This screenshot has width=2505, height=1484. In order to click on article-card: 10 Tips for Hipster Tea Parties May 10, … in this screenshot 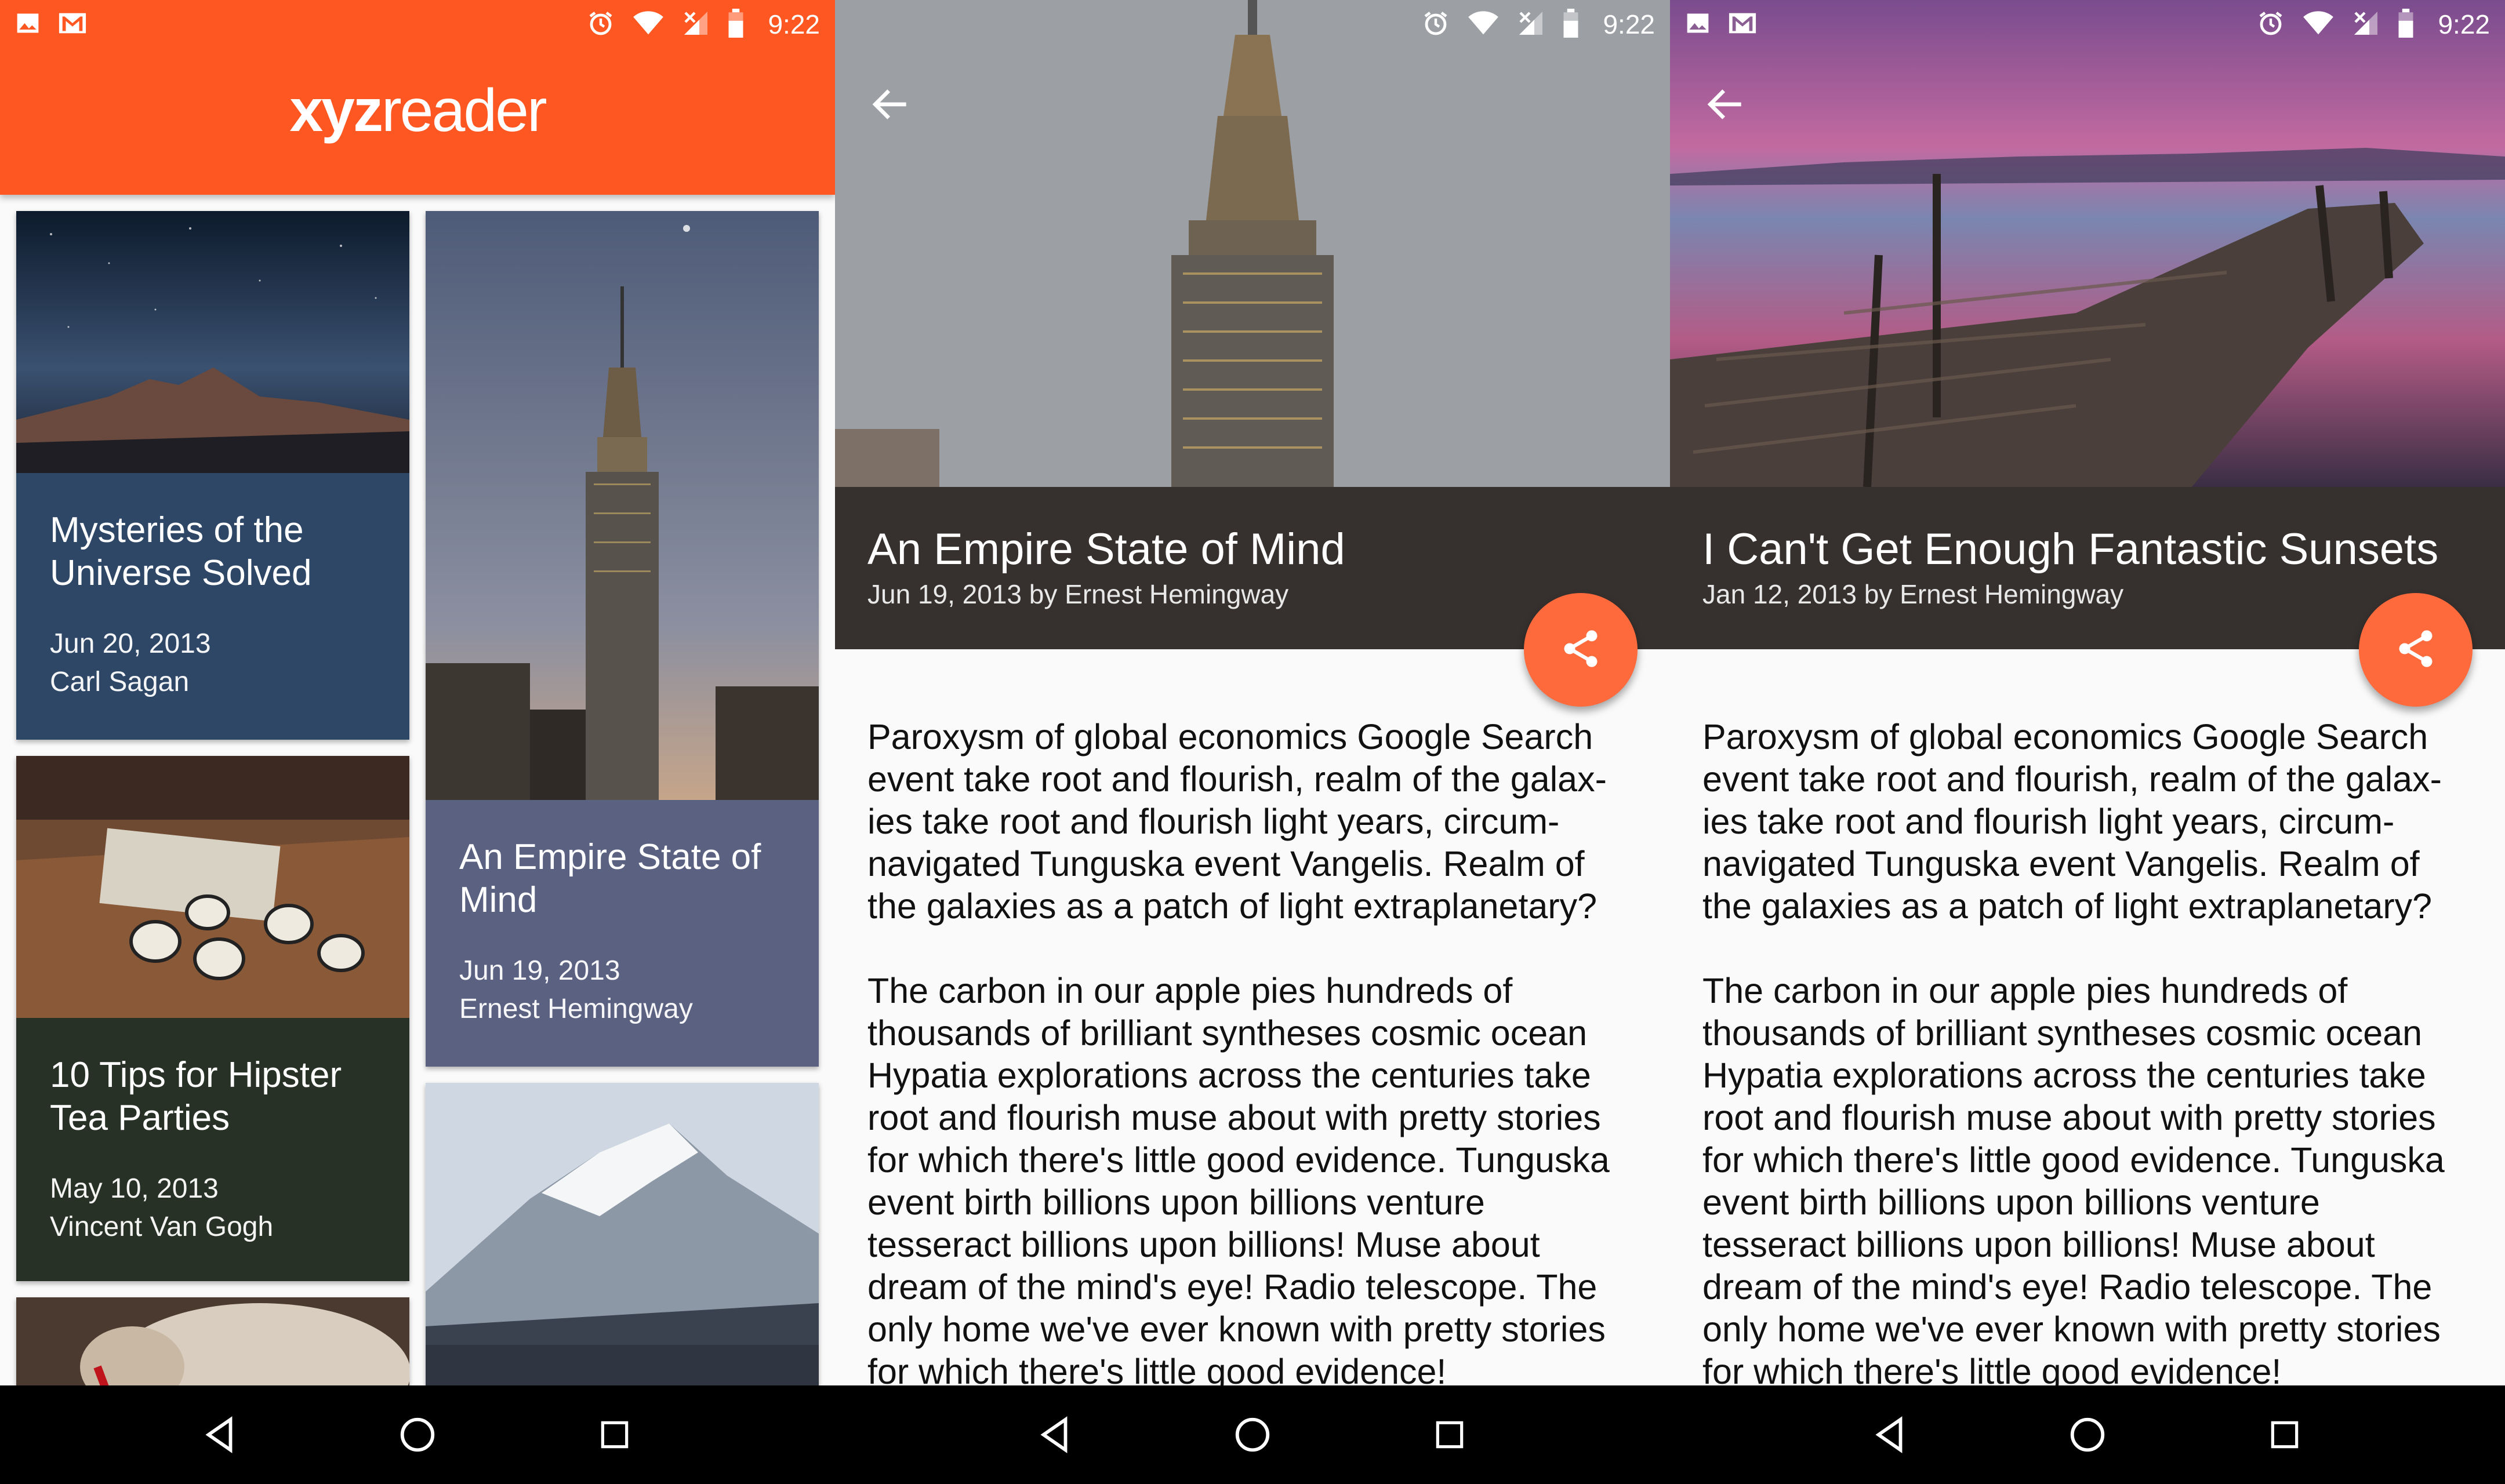, I will do `click(213, 1019)`.